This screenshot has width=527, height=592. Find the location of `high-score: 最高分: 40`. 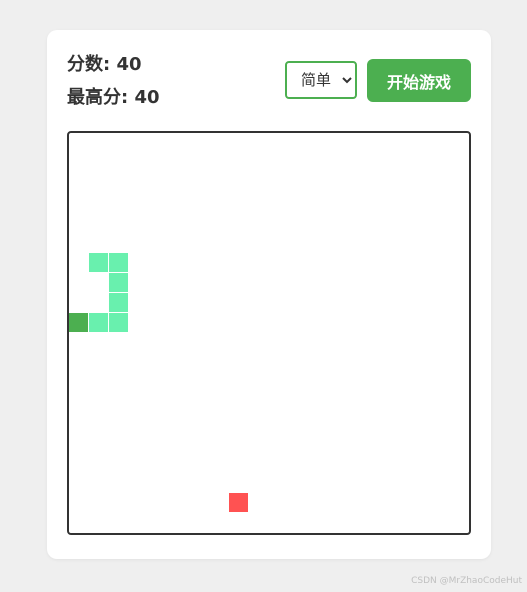

high-score: 最高分: 40 is located at coordinates (113, 97).